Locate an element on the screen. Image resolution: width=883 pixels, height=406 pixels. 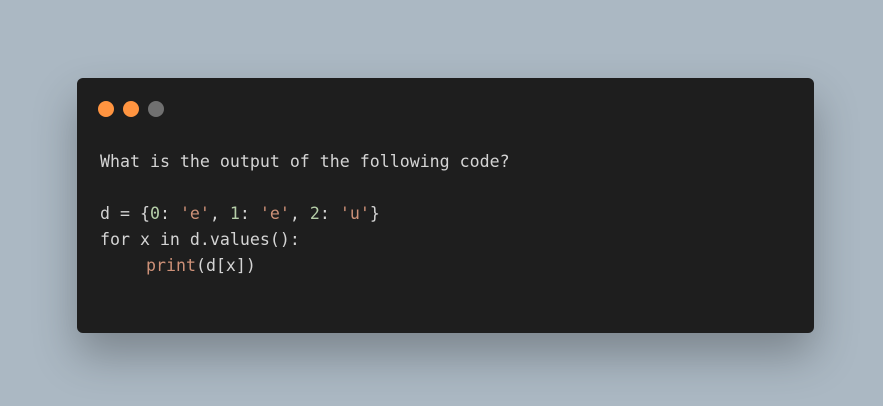
code-string: 'u' is located at coordinates (354, 213).